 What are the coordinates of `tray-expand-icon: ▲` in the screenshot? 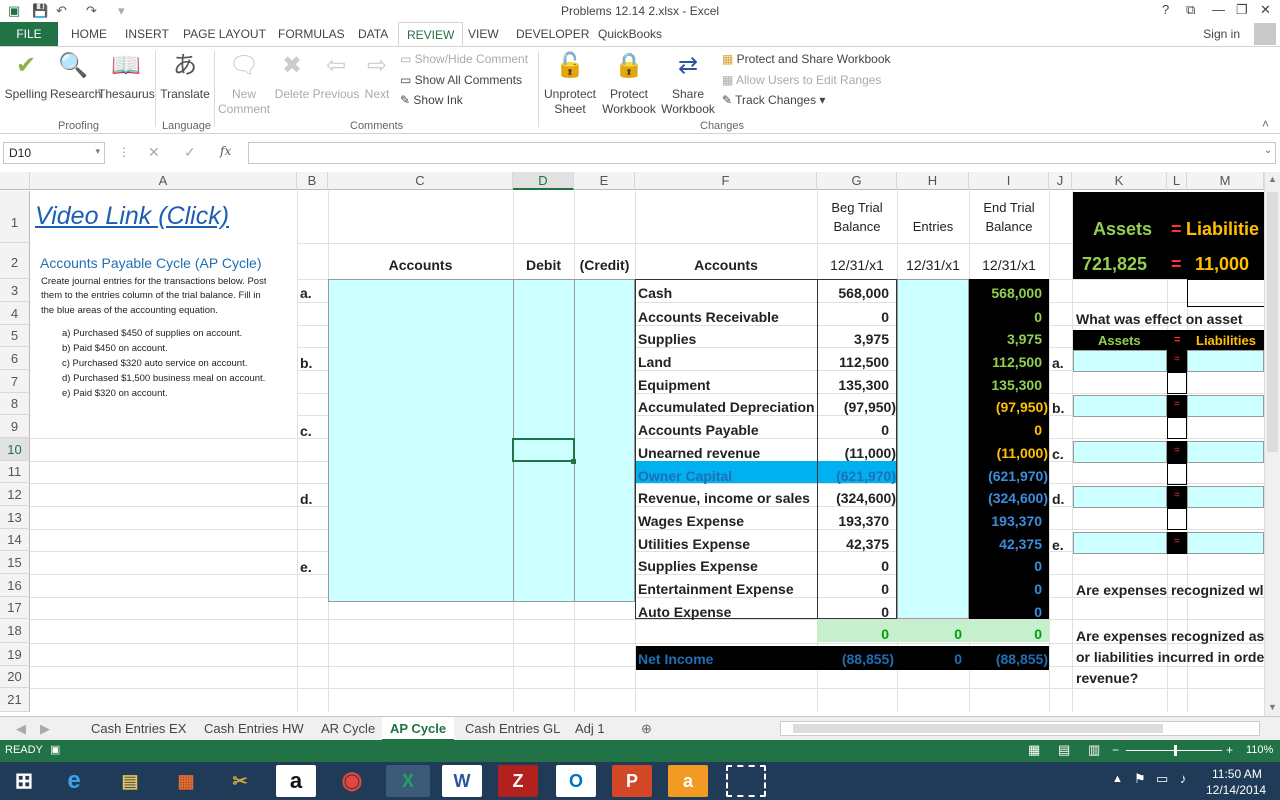 It's located at (1117, 779).